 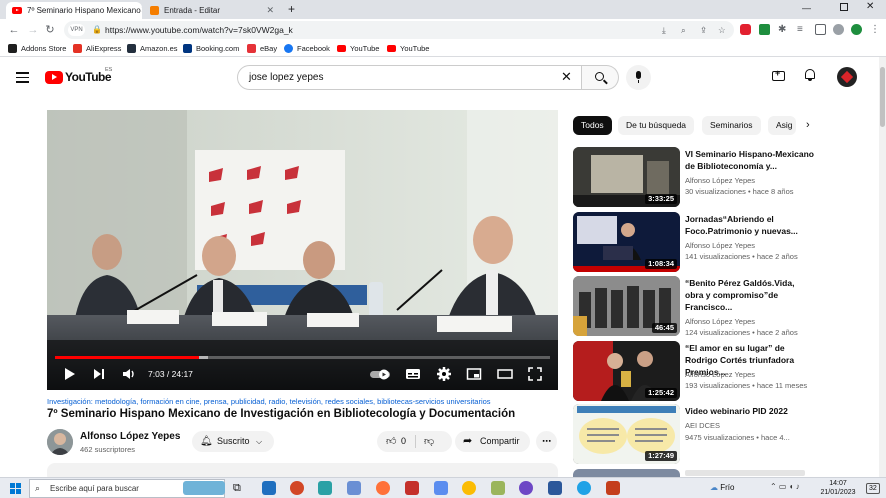 What do you see at coordinates (152, 48) in the screenshot?
I see `bookmark-amazon: Amazon.es` at bounding box center [152, 48].